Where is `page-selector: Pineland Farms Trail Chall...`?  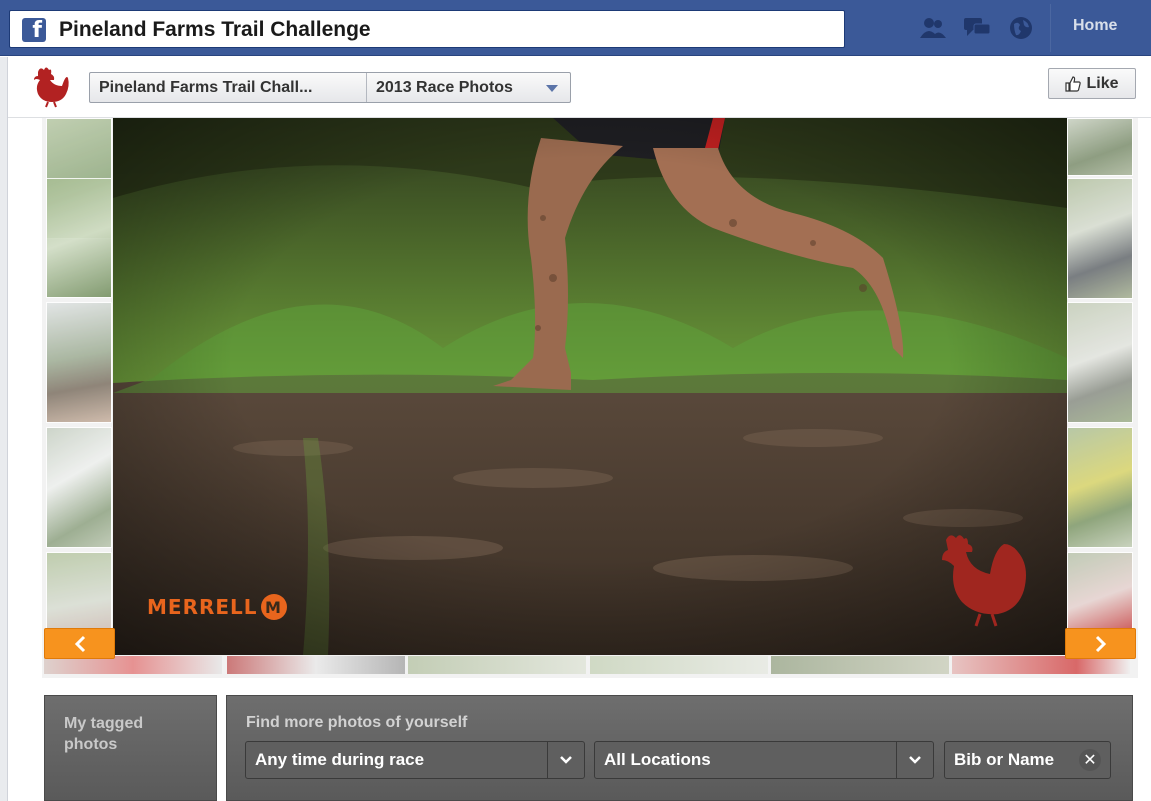 page-selector: Pineland Farms Trail Chall... is located at coordinates (228, 87).